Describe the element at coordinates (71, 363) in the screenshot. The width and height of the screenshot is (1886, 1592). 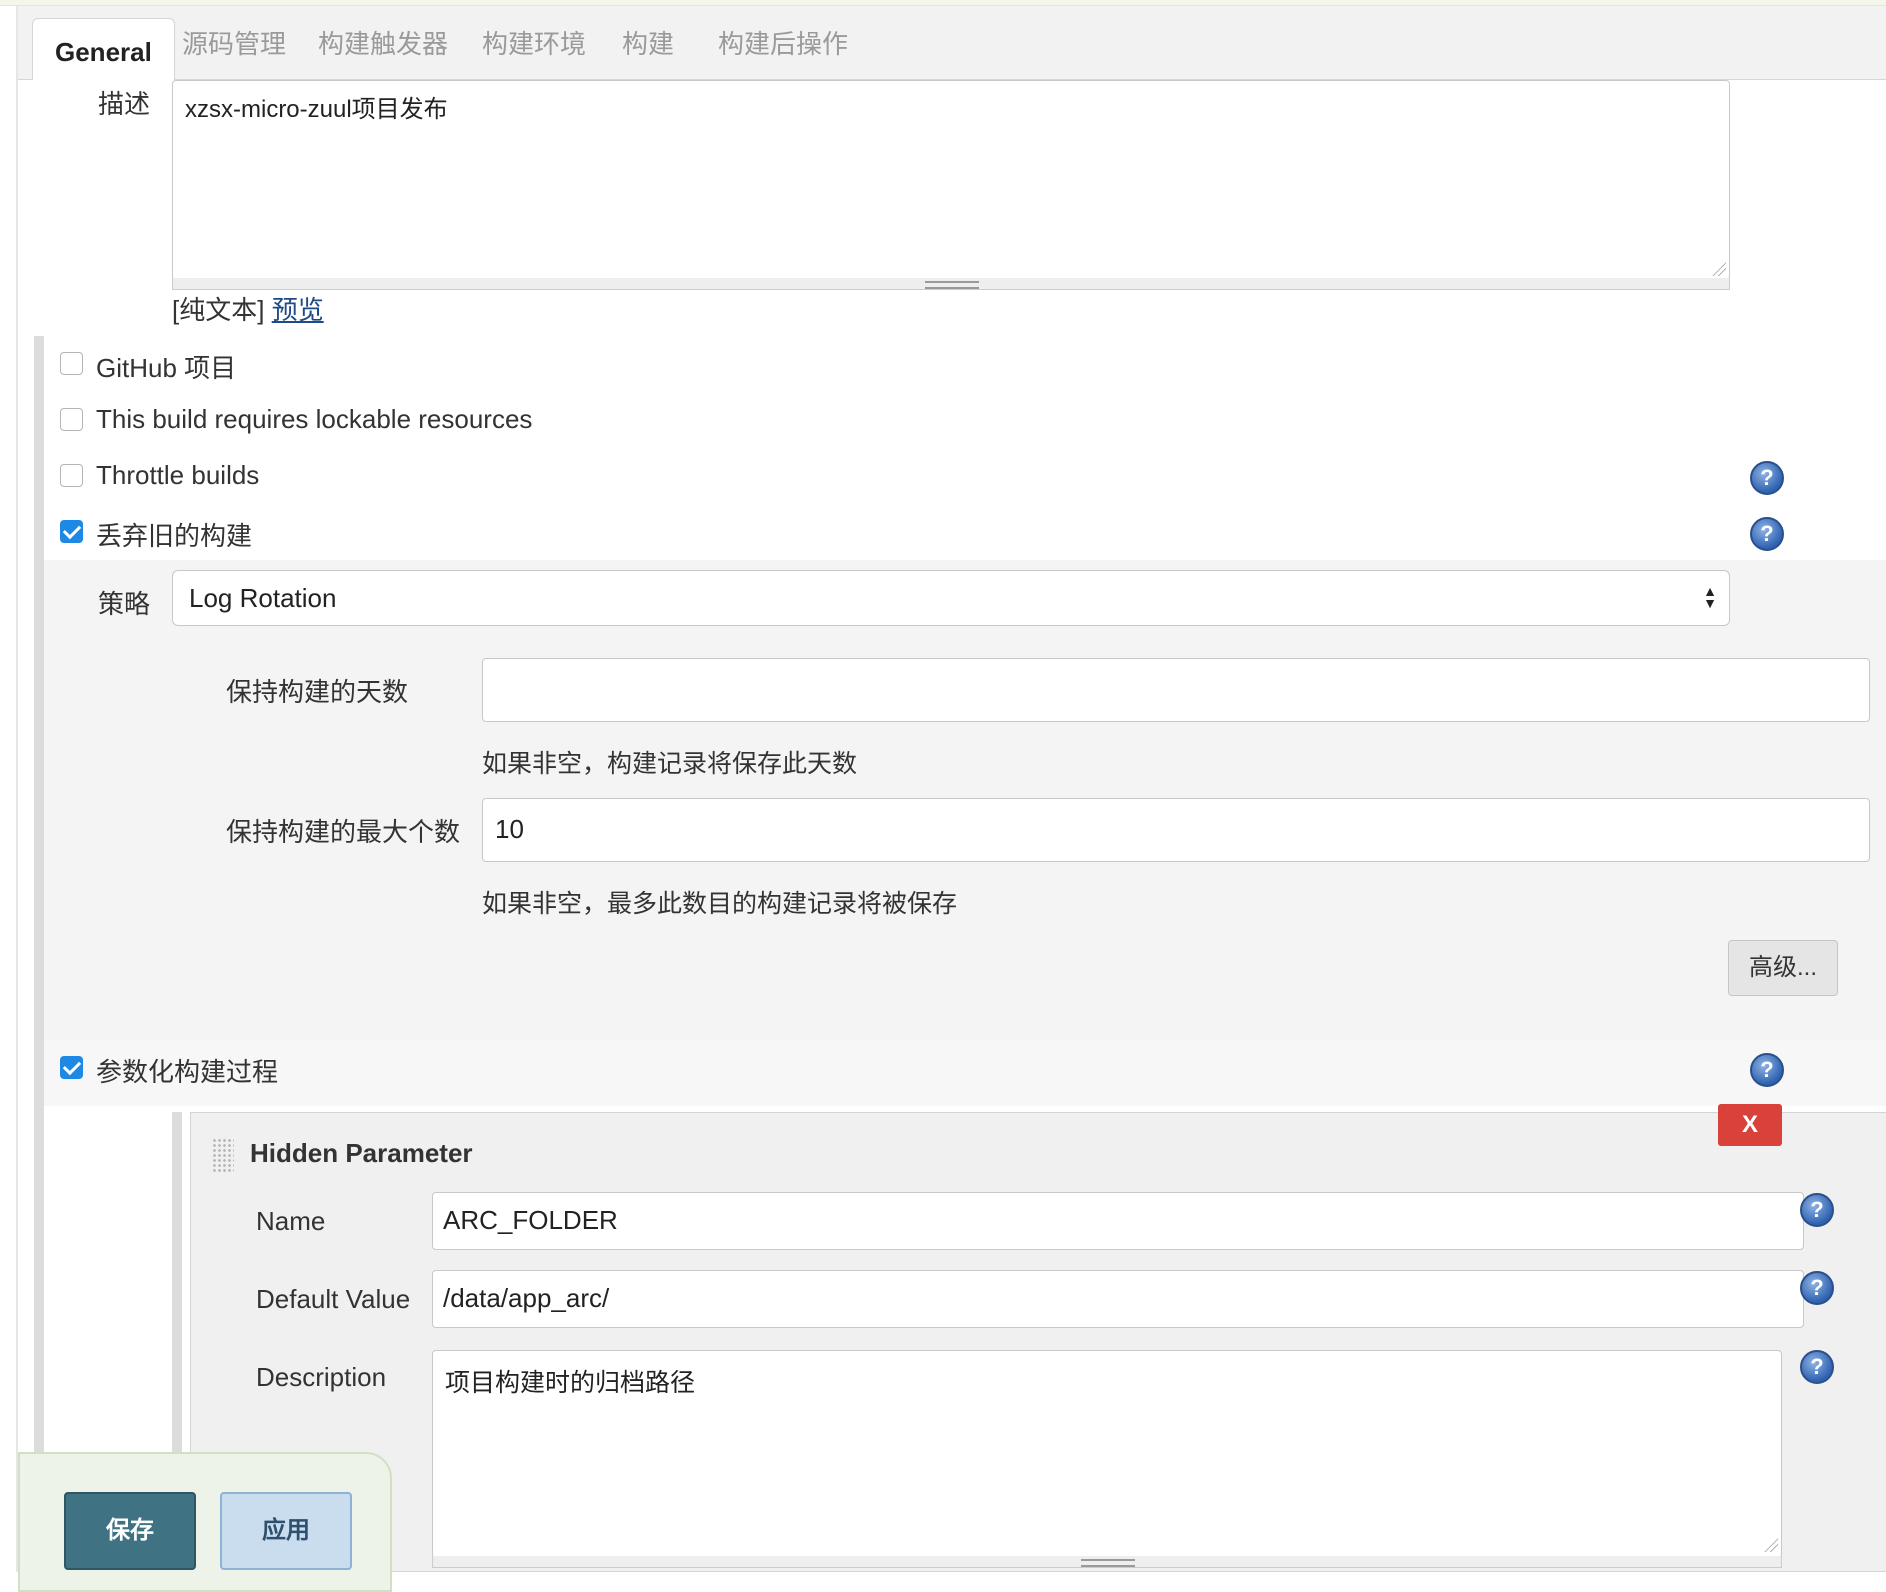
I see `github-project-checkbox` at that location.